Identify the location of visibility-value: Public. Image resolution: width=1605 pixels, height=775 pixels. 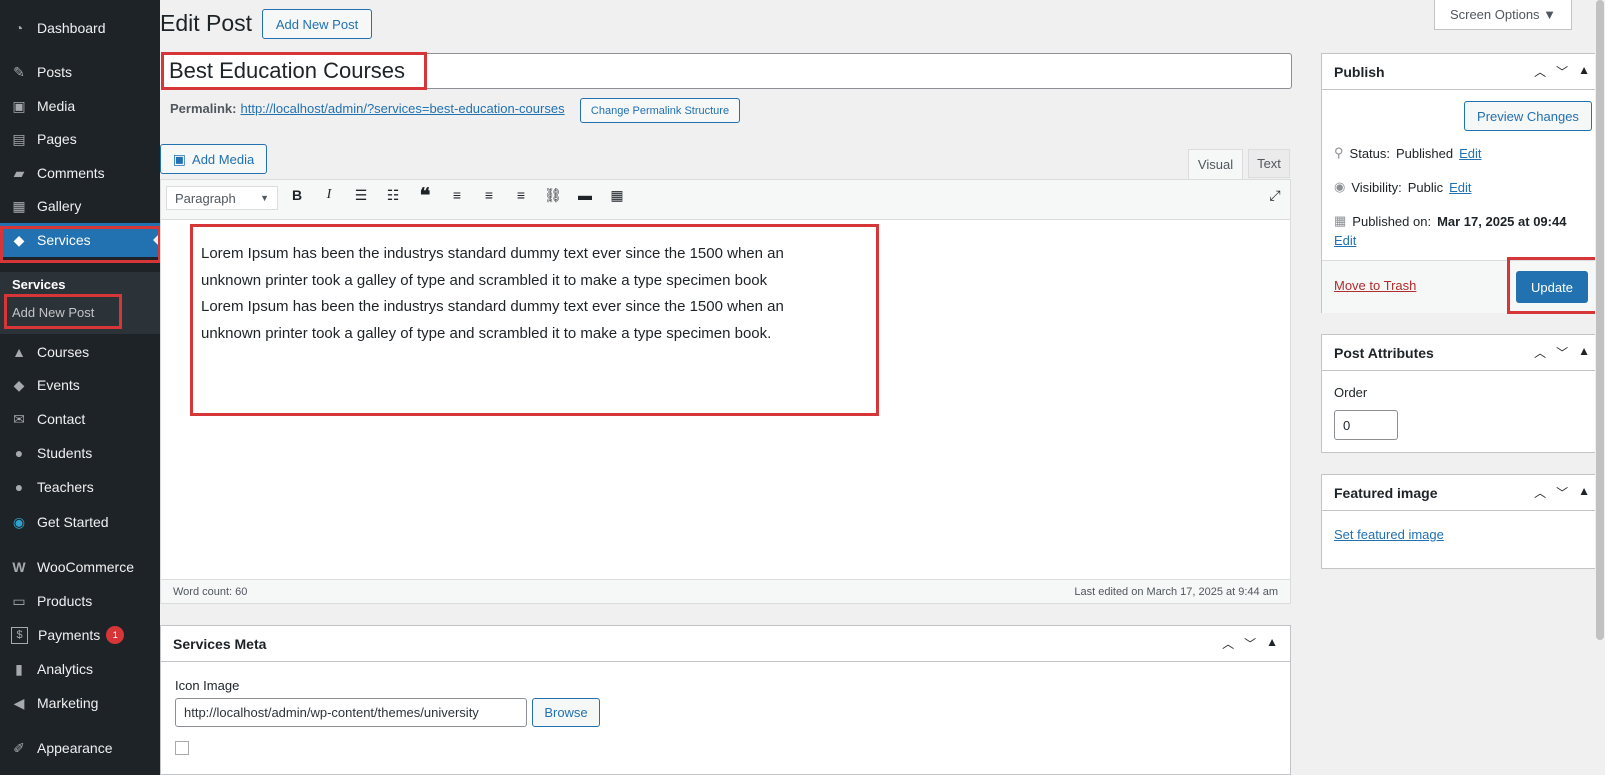
(1425, 187).